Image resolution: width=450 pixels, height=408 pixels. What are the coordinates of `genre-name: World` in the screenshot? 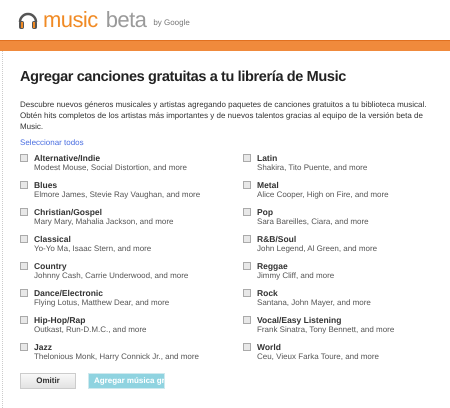 It's located at (269, 347).